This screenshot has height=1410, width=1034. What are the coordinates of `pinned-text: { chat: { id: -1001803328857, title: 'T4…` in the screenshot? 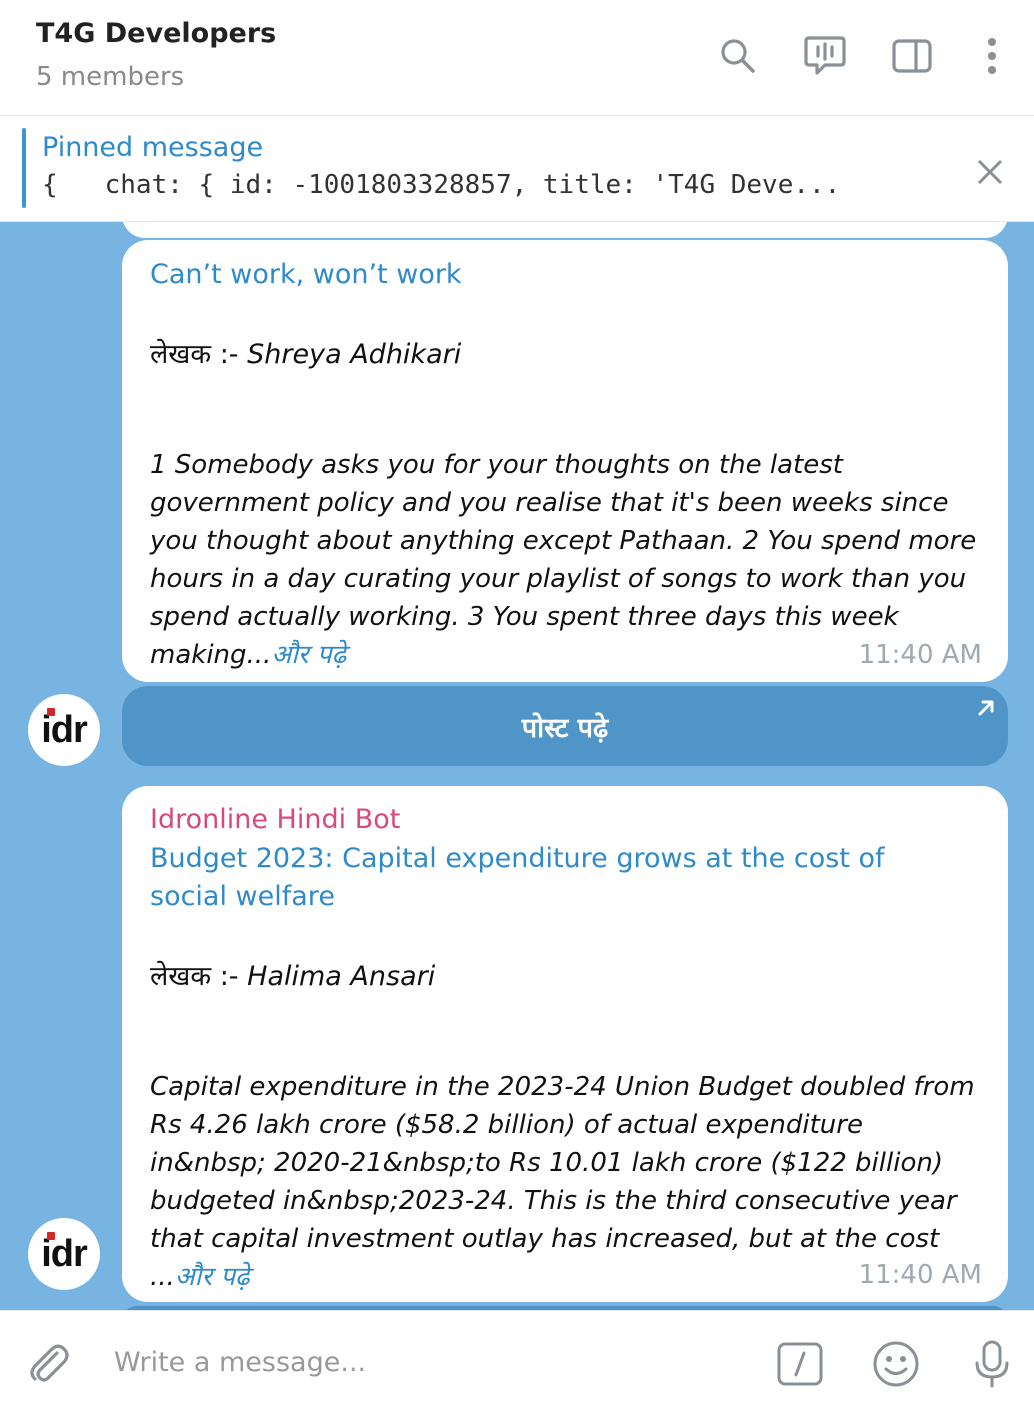 It's located at (441, 185).